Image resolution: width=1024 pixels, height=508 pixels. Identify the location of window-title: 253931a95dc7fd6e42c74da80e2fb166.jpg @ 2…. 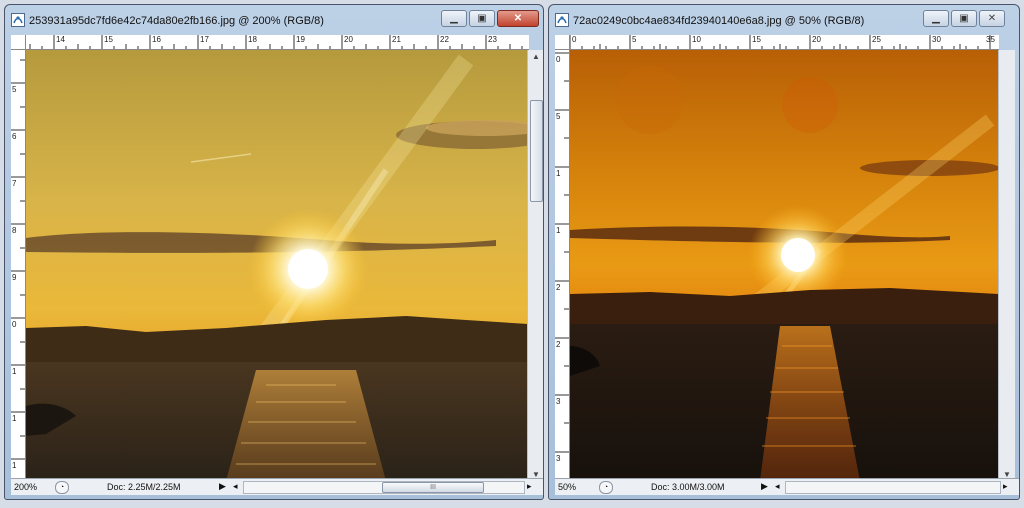
(176, 21).